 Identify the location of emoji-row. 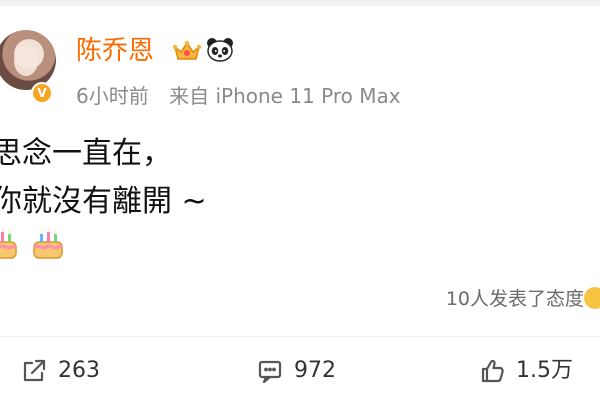
(33, 244).